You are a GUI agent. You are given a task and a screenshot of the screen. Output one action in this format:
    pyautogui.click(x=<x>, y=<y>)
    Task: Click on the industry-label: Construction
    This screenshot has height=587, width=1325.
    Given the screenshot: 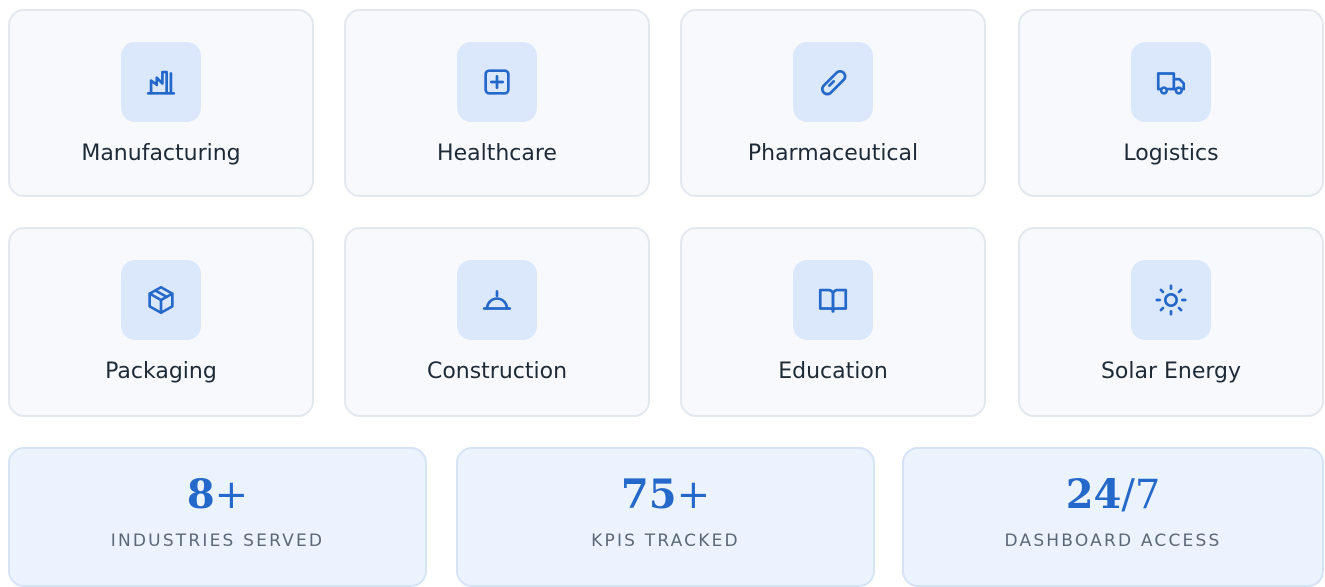 What is the action you would take?
    pyautogui.click(x=497, y=371)
    